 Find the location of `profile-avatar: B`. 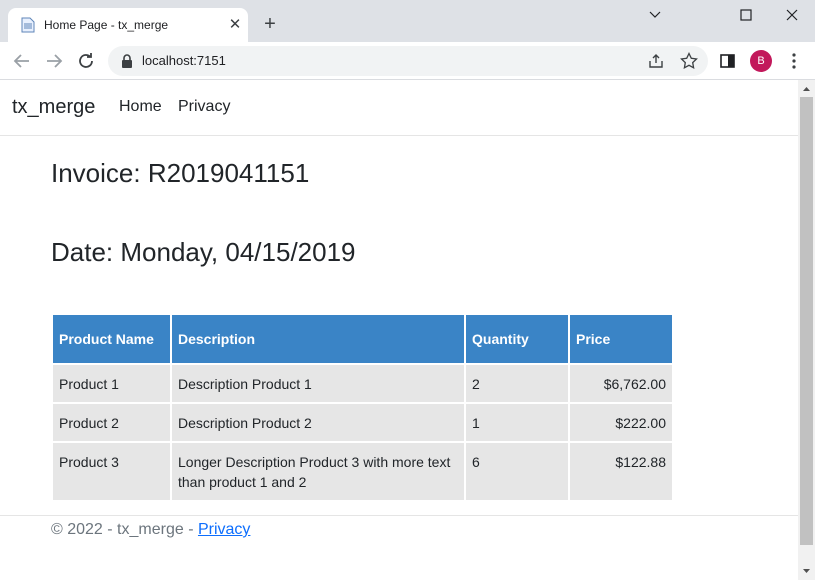

profile-avatar: B is located at coordinates (761, 61).